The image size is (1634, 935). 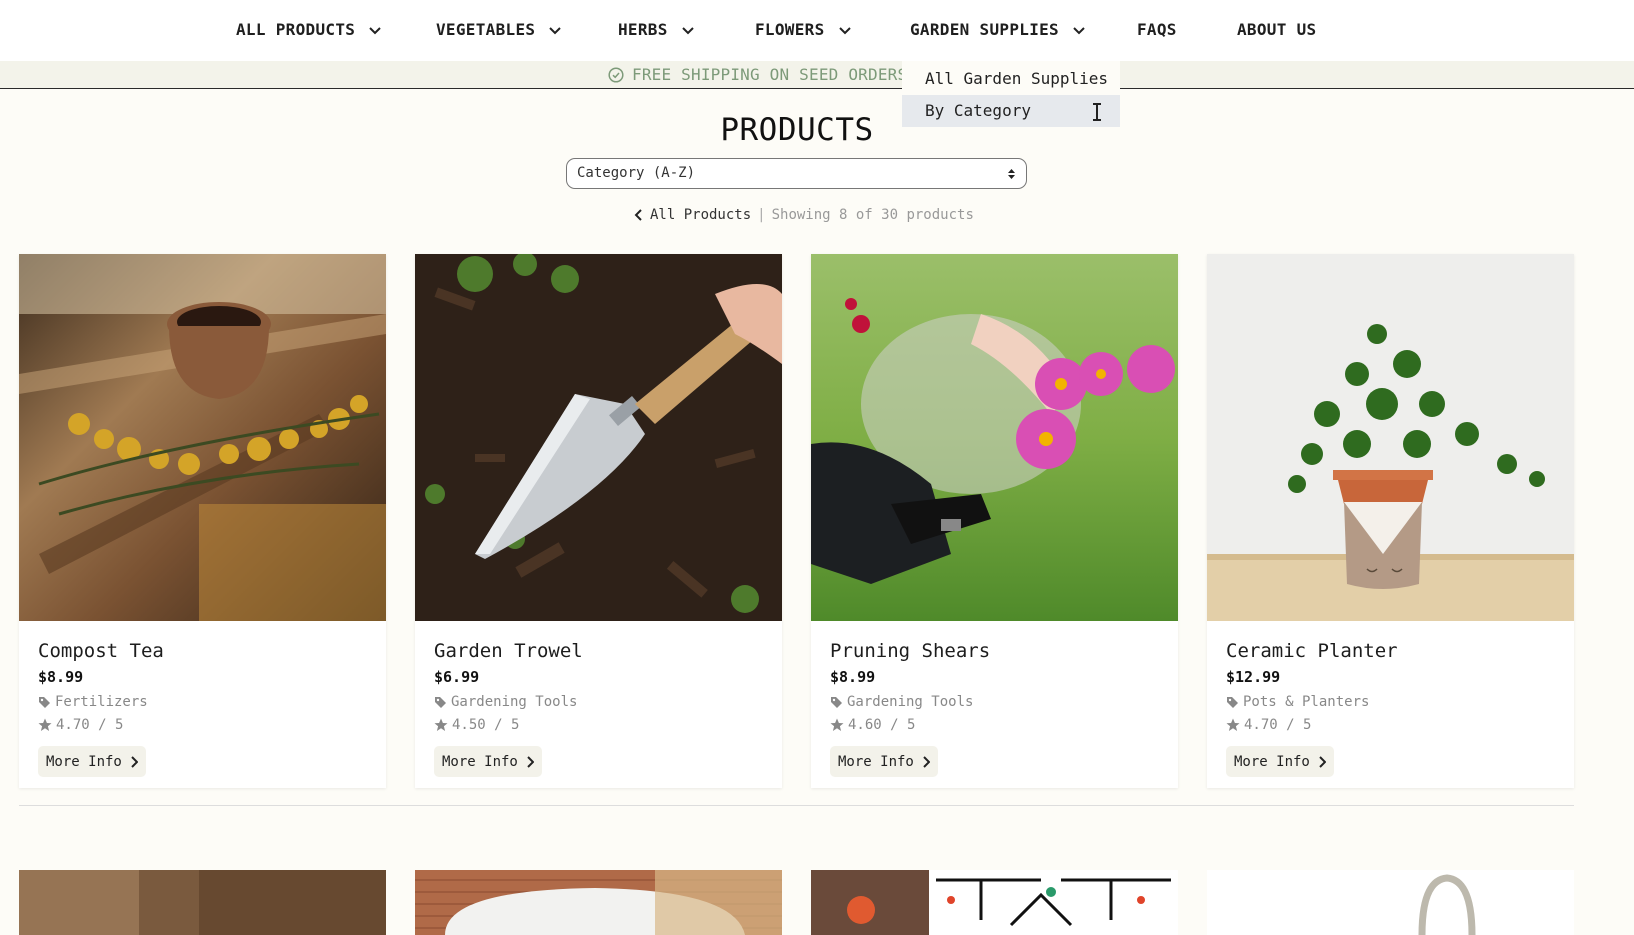 What do you see at coordinates (508, 651) in the screenshot?
I see `product-name: Garden Trowel` at bounding box center [508, 651].